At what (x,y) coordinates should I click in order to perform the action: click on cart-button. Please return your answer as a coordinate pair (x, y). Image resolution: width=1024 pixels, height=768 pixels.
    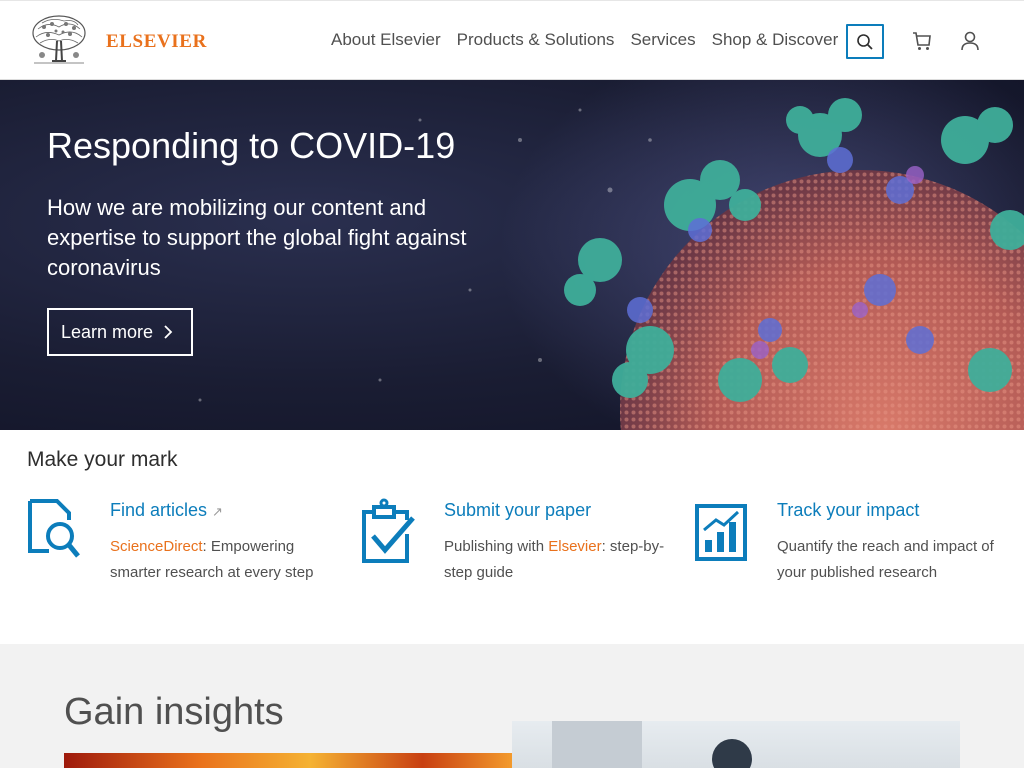
    Looking at the image, I should click on (922, 41).